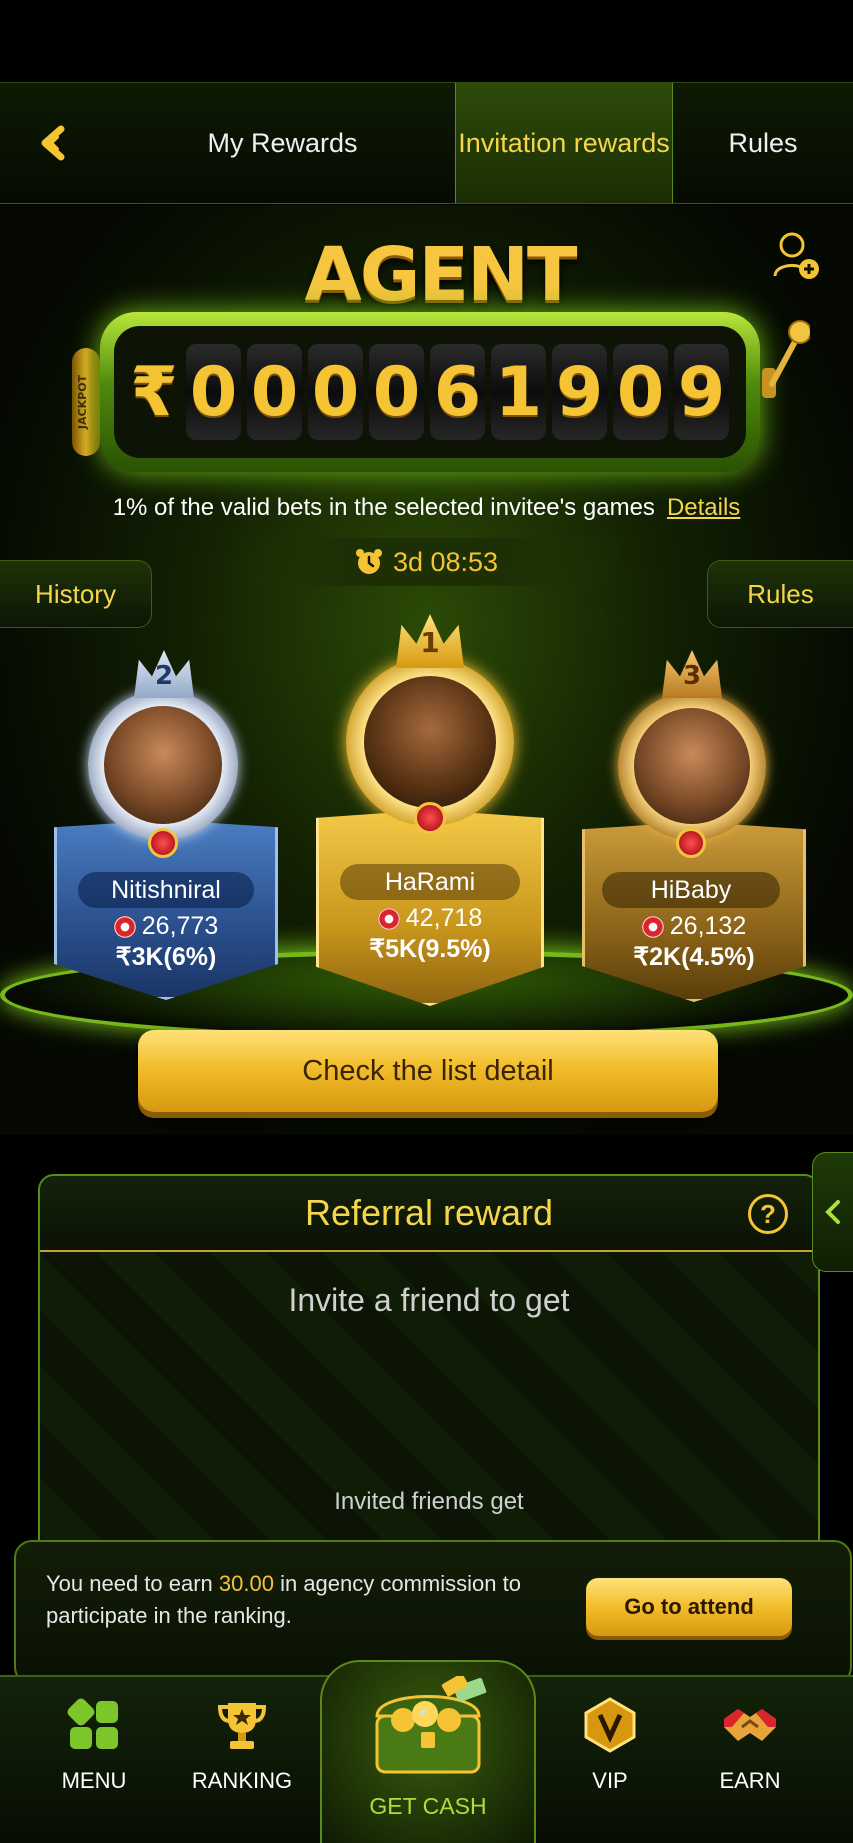  I want to click on tab-my-rewards: My Rewards, so click(282, 143).